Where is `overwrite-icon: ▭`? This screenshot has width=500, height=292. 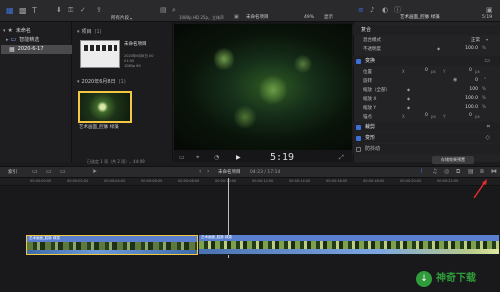 overwrite-icon: ▭ is located at coordinates (63, 172).